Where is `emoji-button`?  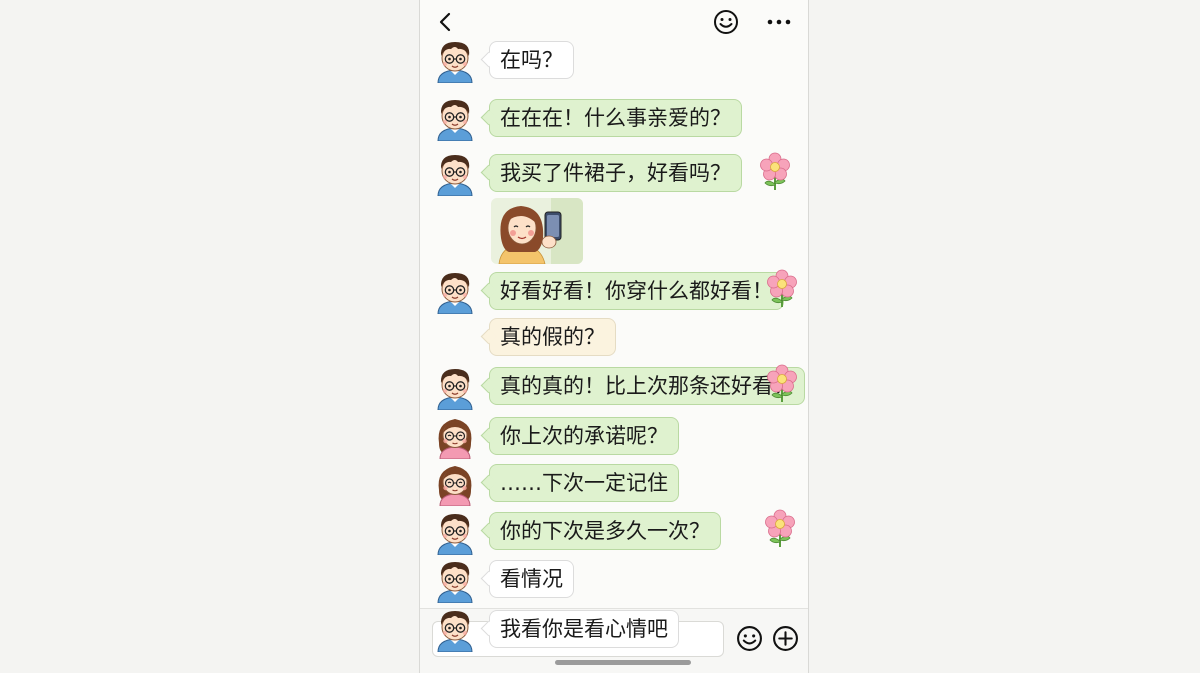 emoji-button is located at coordinates (726, 22).